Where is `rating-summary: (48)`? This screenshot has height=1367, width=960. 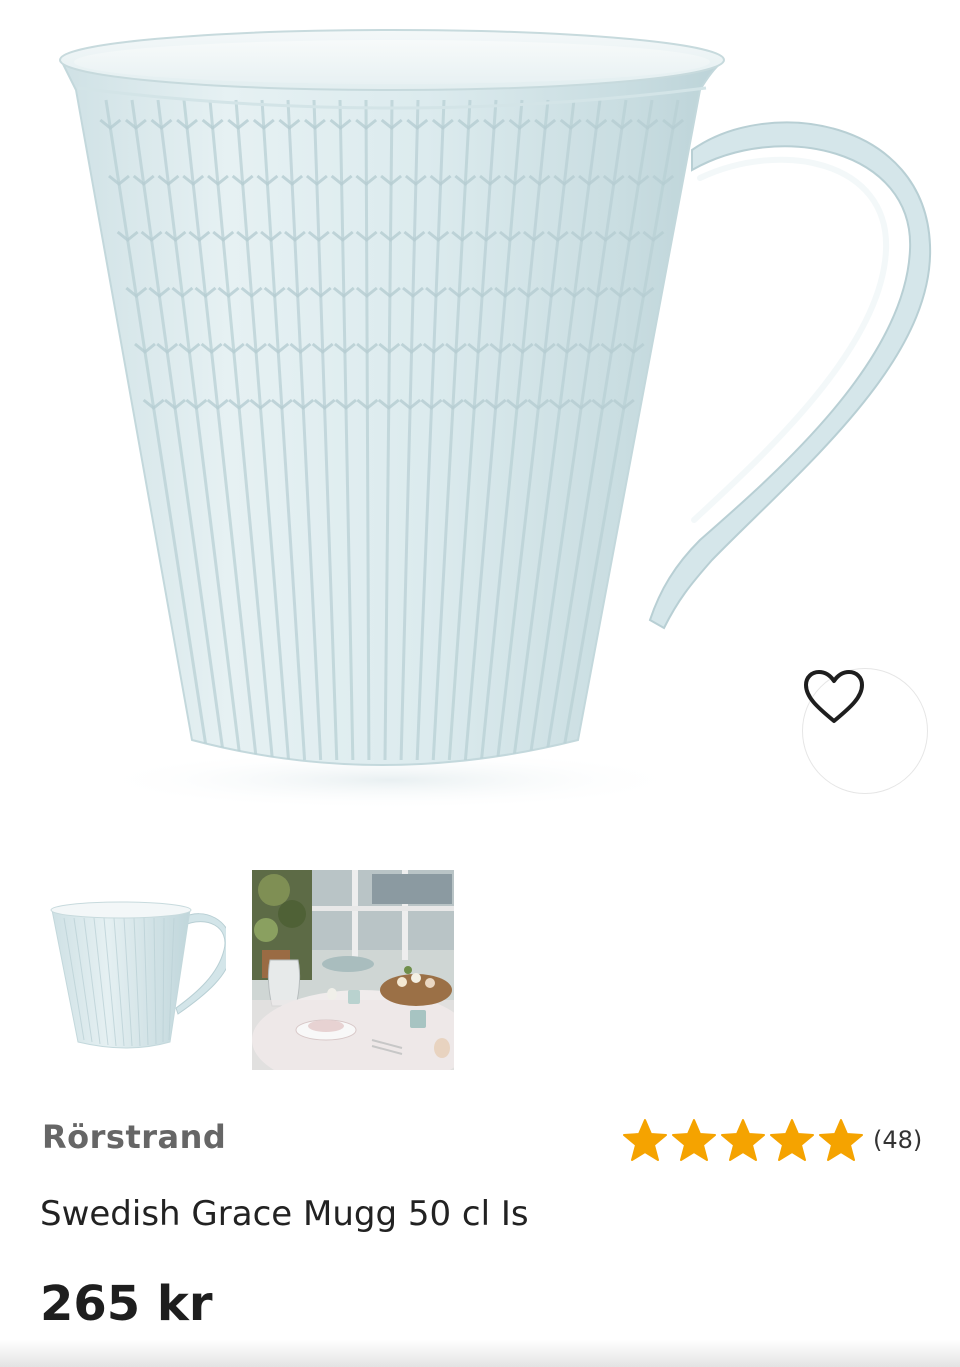
rating-summary: (48) is located at coordinates (772, 1140).